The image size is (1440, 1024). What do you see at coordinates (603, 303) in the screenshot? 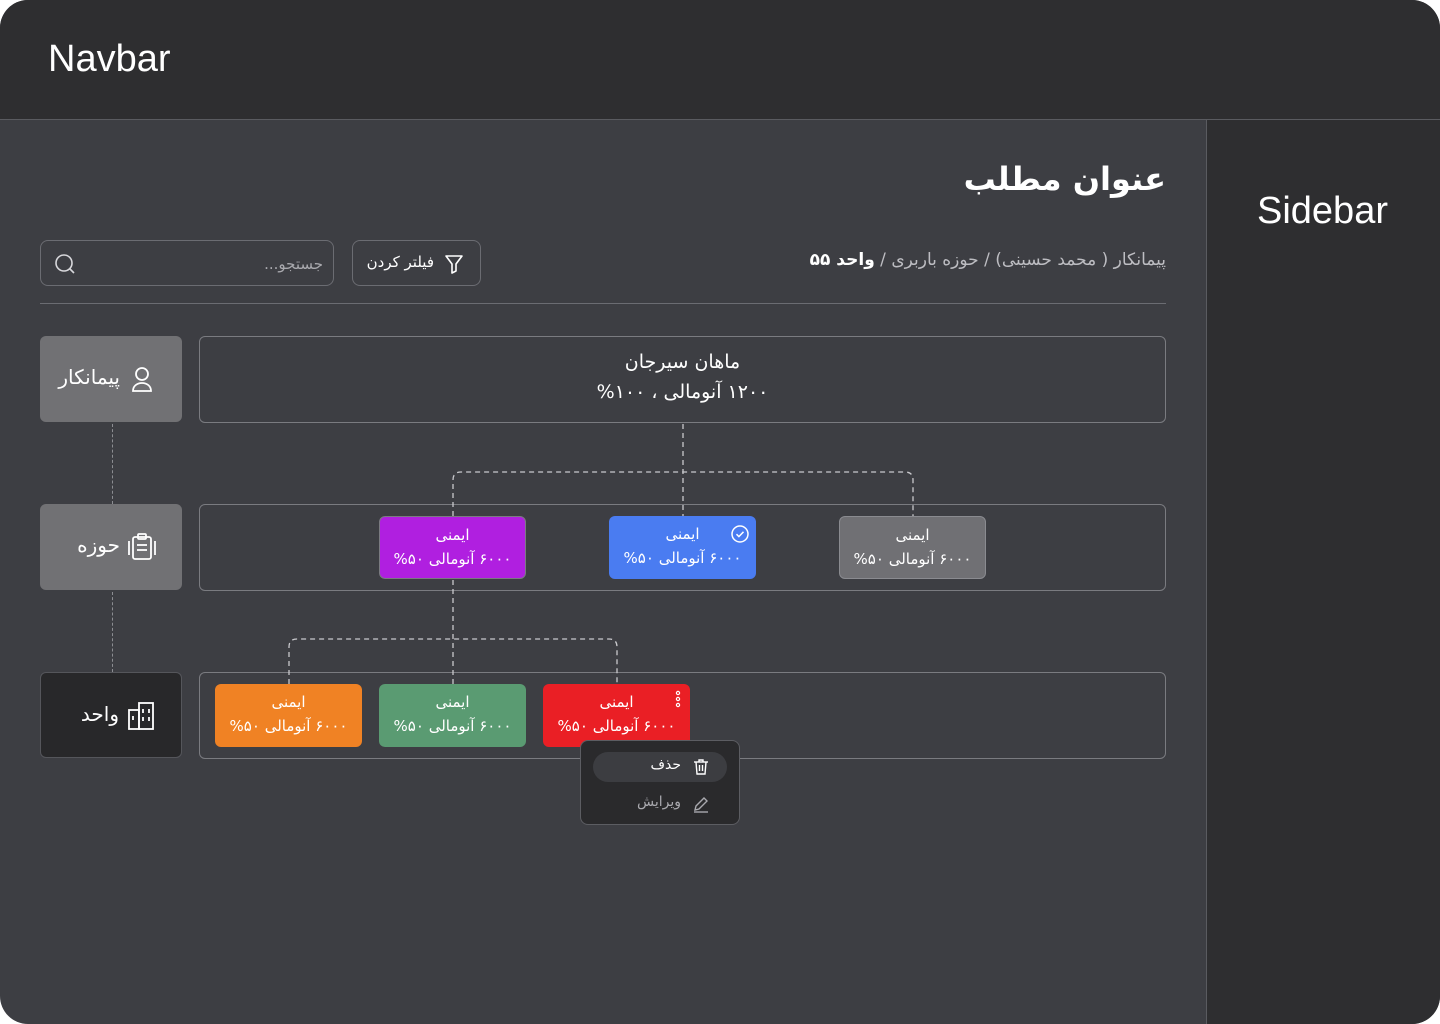
I see `toolbar-divider` at bounding box center [603, 303].